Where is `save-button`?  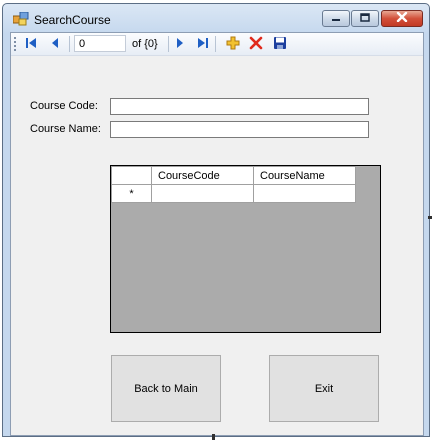 save-button is located at coordinates (280, 44).